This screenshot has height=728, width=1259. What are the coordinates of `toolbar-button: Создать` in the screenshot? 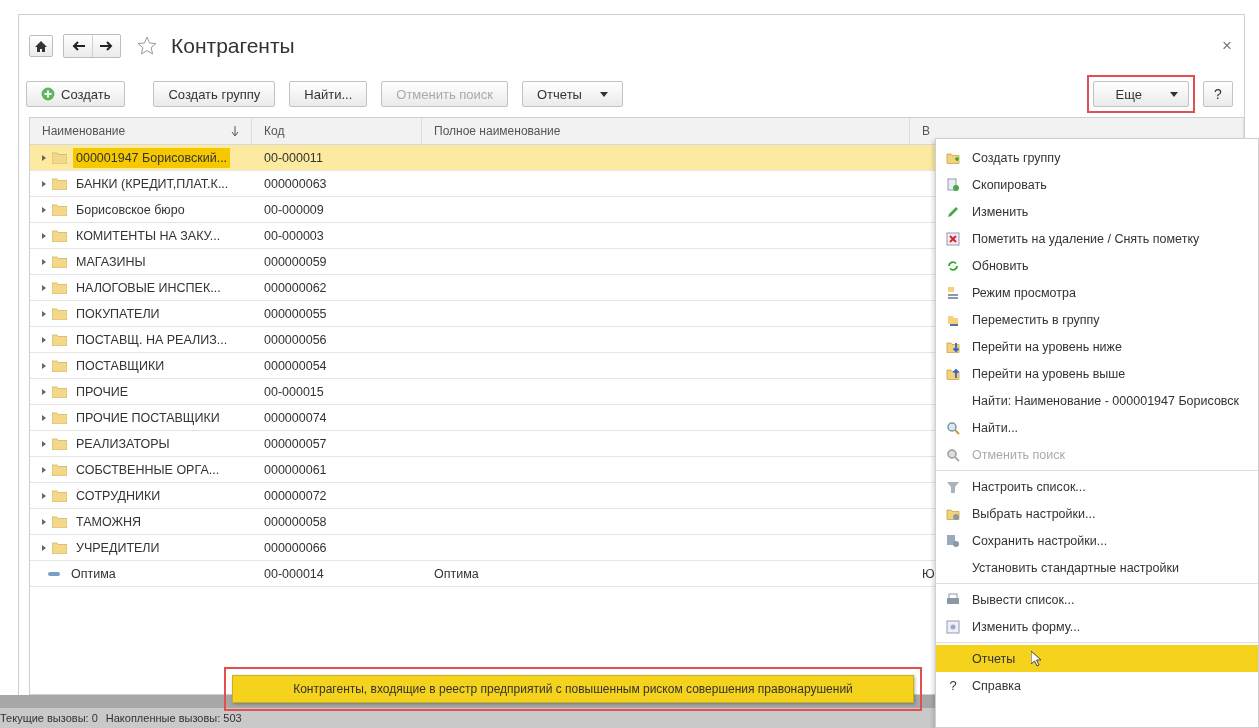 It's located at (76, 94).